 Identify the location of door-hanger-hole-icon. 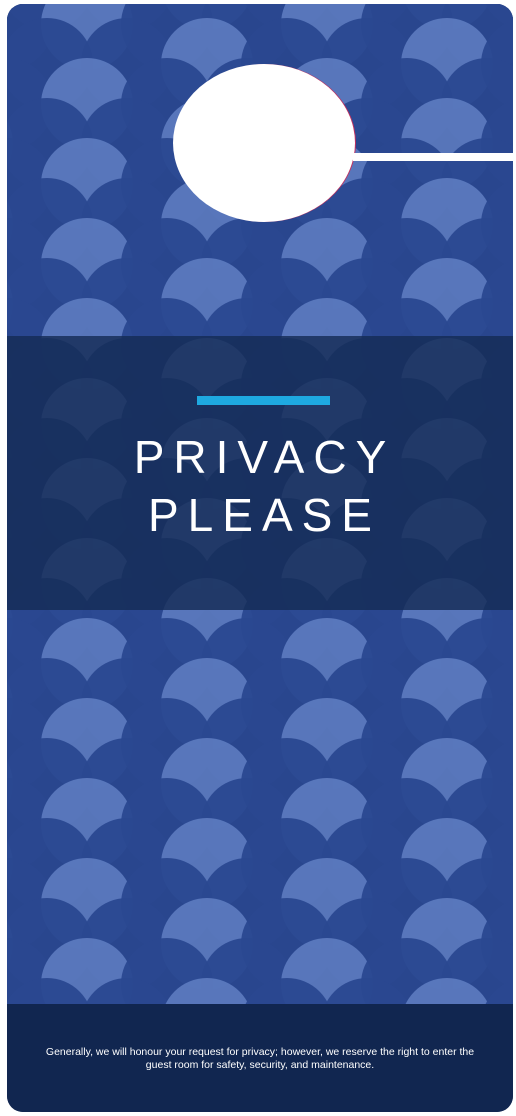
(264, 143).